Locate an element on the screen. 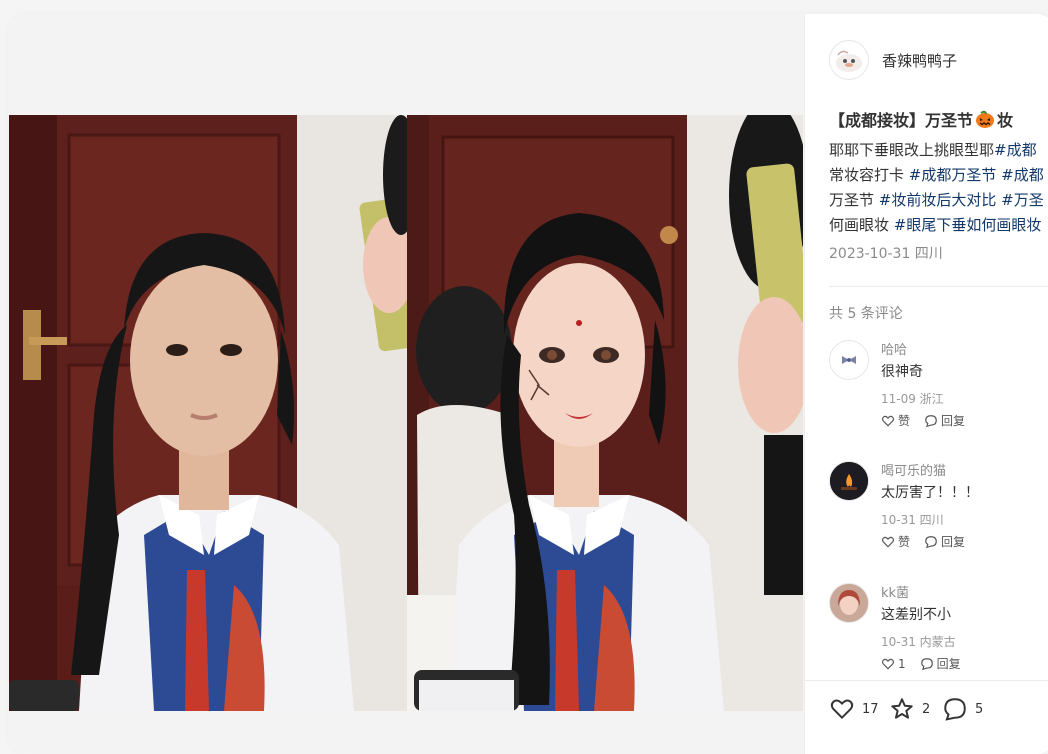 The image size is (1048, 754). desc-text: 耶耶下垂眼改上挑眼型耶 is located at coordinates (912, 150).